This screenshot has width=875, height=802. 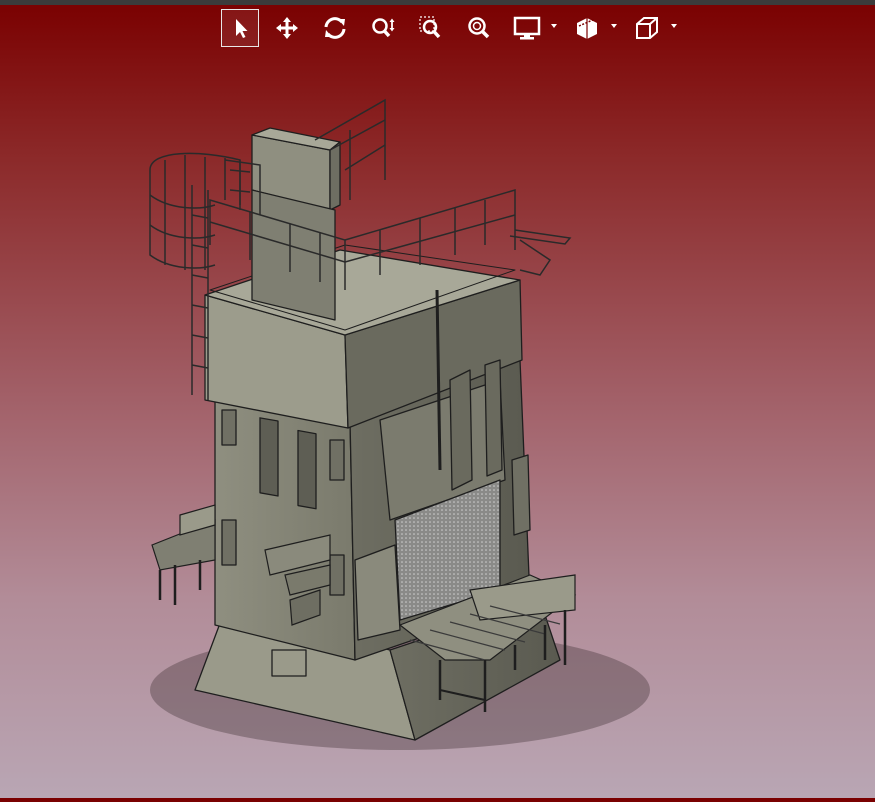 I want to click on display-mode-menu-button, so click(x=533, y=28).